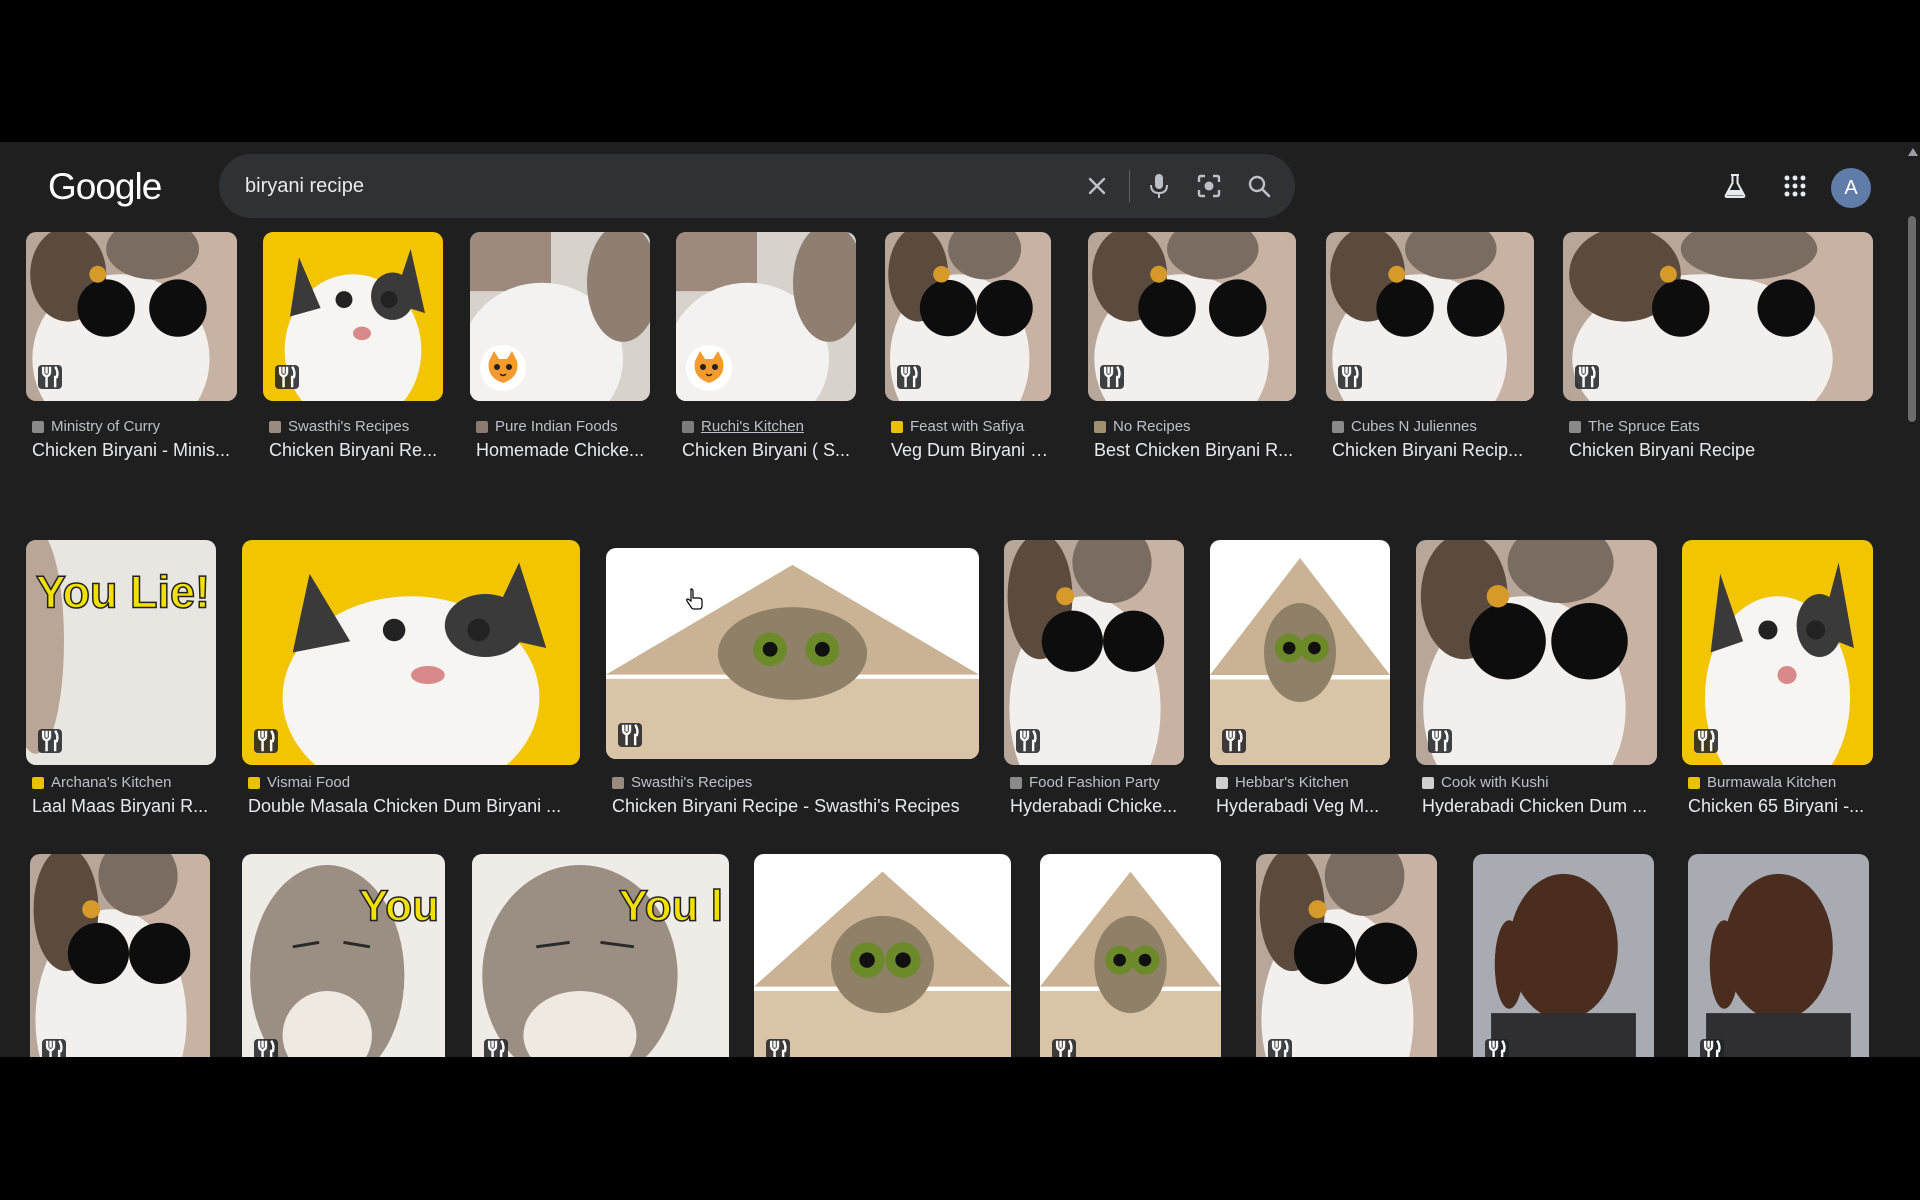 This screenshot has height=1200, width=1920. Describe the element at coordinates (1259, 186) in the screenshot. I see `search-icon` at that location.